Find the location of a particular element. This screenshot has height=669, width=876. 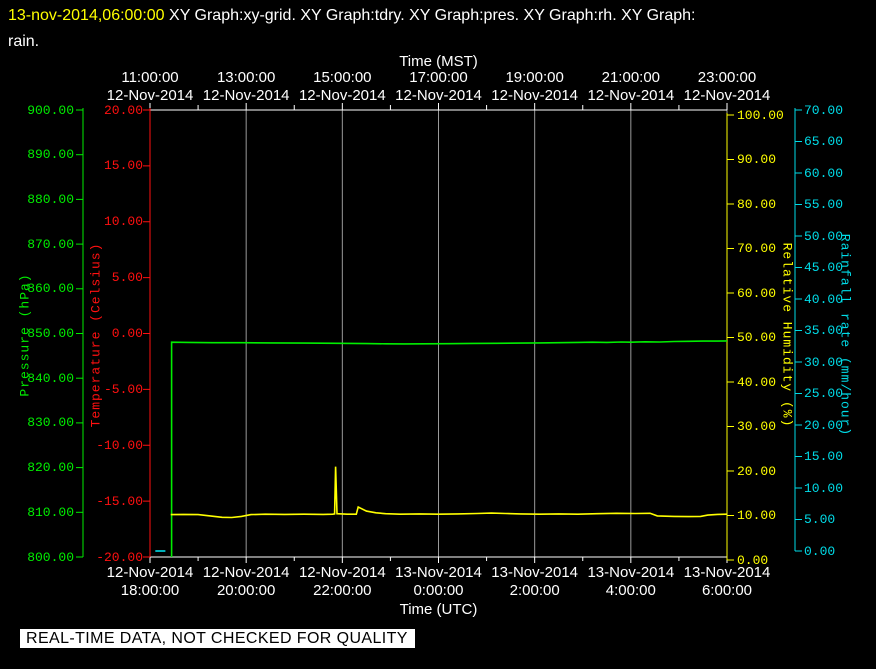

rain-axis-title: Rainfall rate (mm/hour) is located at coordinates (845, 335).